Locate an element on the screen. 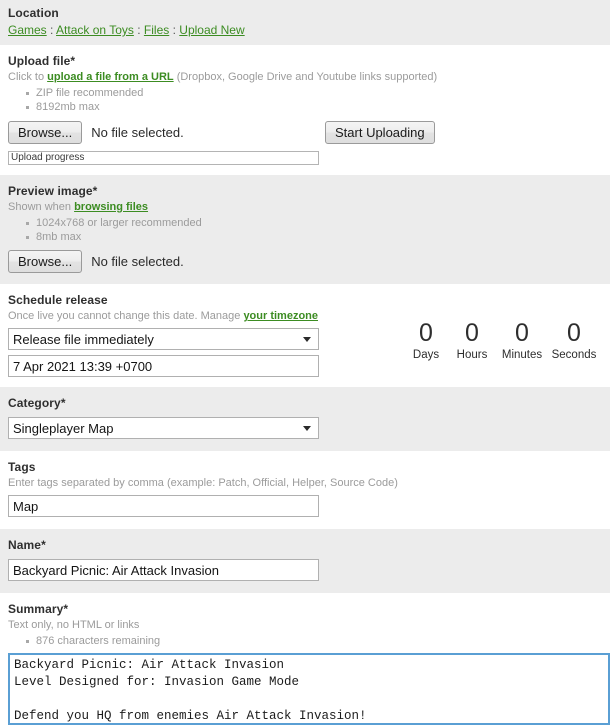 The image size is (610, 728). category-title: Category* is located at coordinates (37, 403).